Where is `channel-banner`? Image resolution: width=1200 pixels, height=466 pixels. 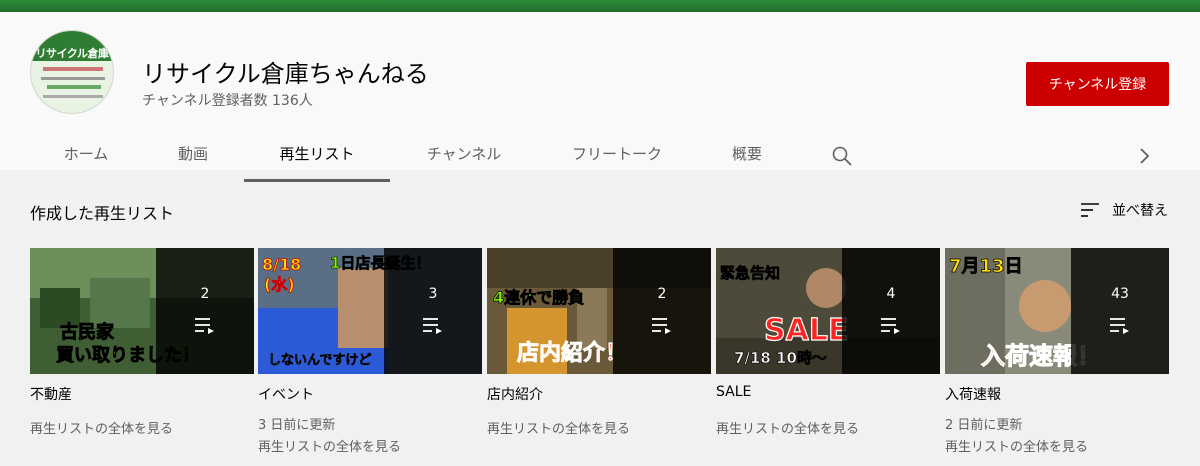
channel-banner is located at coordinates (600, 6).